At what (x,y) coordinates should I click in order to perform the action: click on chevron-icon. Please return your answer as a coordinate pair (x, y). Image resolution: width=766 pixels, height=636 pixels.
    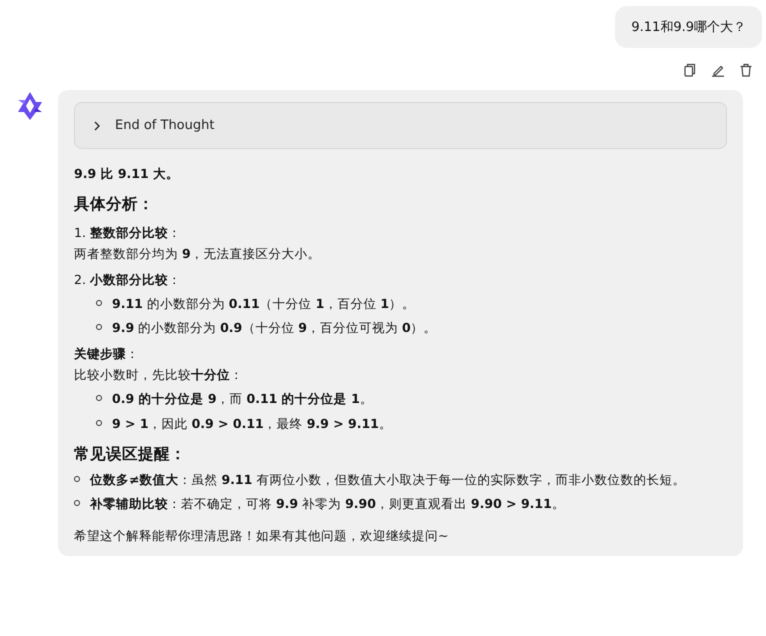
    Looking at the image, I should click on (97, 125).